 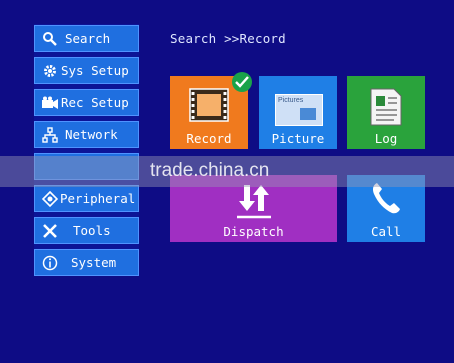 What do you see at coordinates (209, 105) in the screenshot?
I see `film-icon` at bounding box center [209, 105].